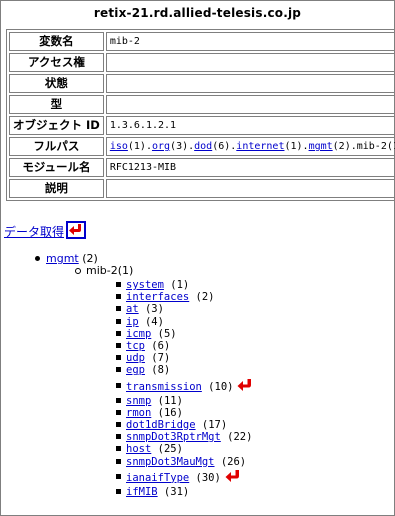 The width and height of the screenshot is (395, 516). I want to click on info-key: オブジェクト ID, so click(56, 125).